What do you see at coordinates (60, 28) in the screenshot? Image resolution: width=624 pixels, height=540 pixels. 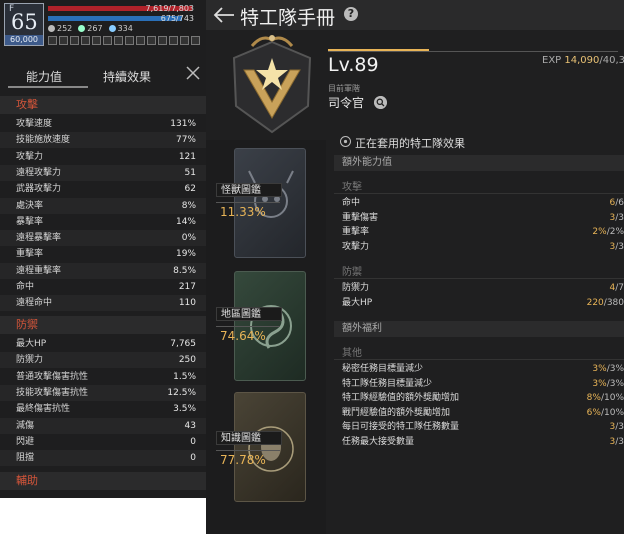 I see `currency-1: 252` at bounding box center [60, 28].